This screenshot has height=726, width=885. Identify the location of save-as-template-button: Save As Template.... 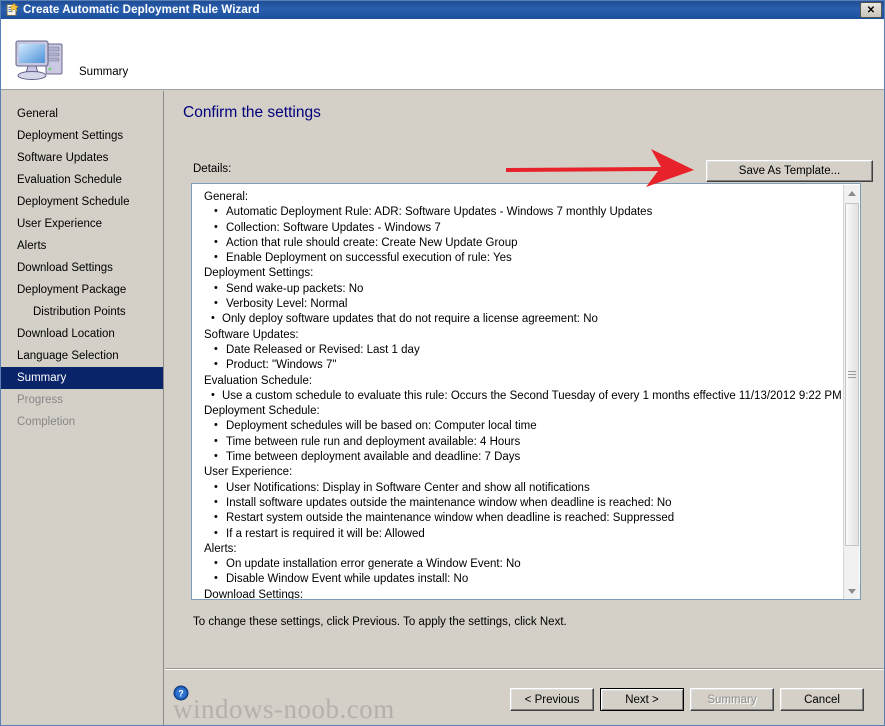
(789, 171).